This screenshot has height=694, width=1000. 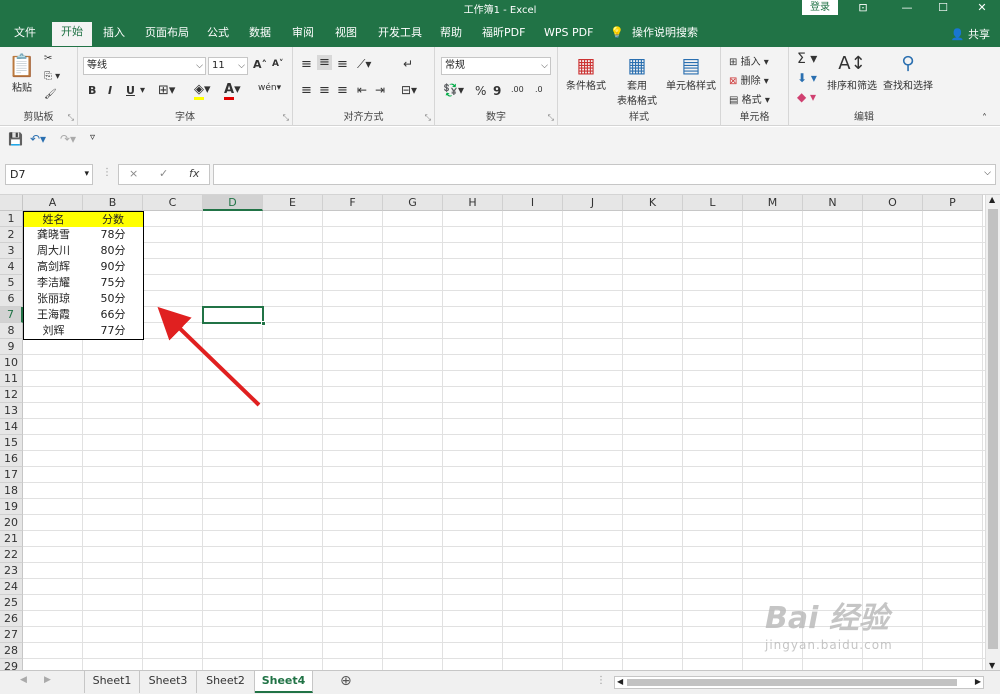 I want to click on borders-icon: ⊞▾, so click(x=166, y=90).